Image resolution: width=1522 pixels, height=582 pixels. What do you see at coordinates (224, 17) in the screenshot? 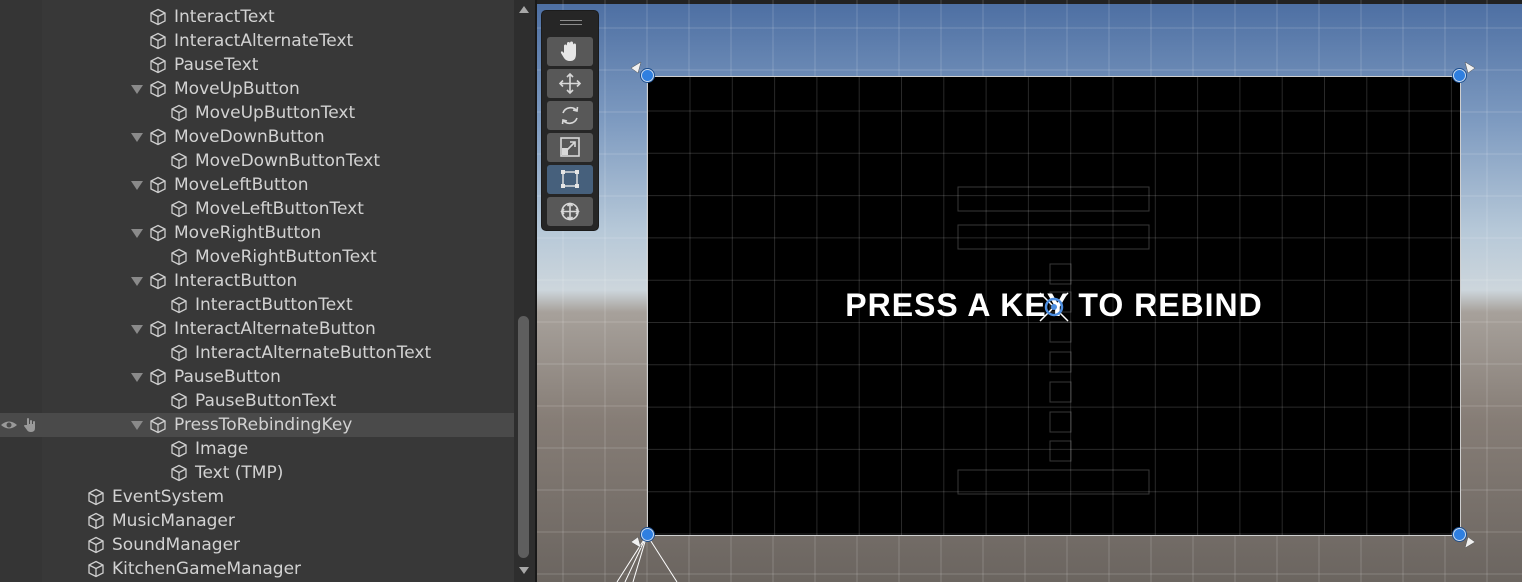
I see `hierarchy-item-label: InteractText` at bounding box center [224, 17].